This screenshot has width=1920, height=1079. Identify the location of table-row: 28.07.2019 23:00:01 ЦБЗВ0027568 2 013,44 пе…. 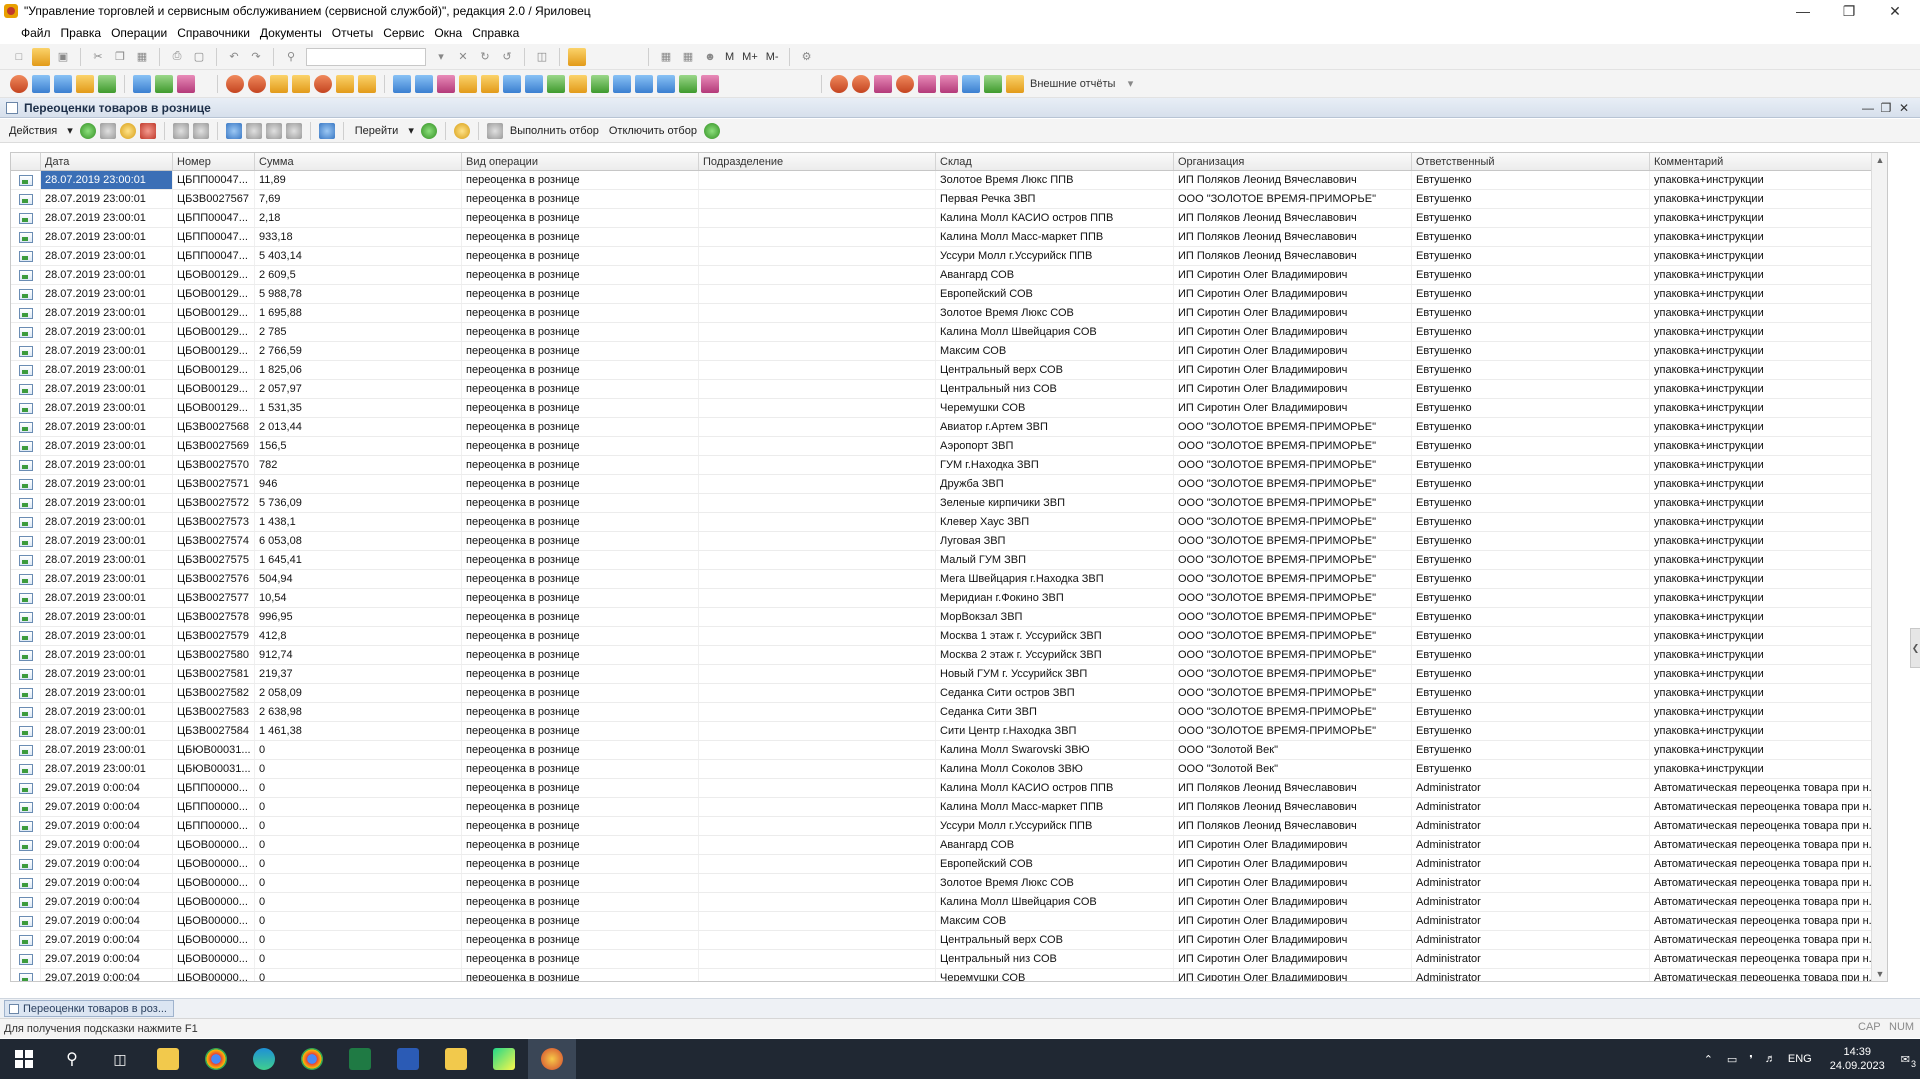
(949, 427).